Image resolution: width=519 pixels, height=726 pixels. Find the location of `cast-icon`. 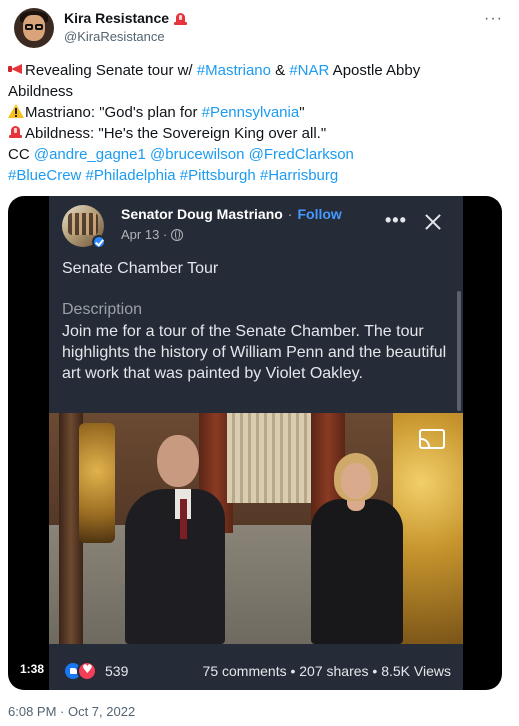

cast-icon is located at coordinates (432, 439).